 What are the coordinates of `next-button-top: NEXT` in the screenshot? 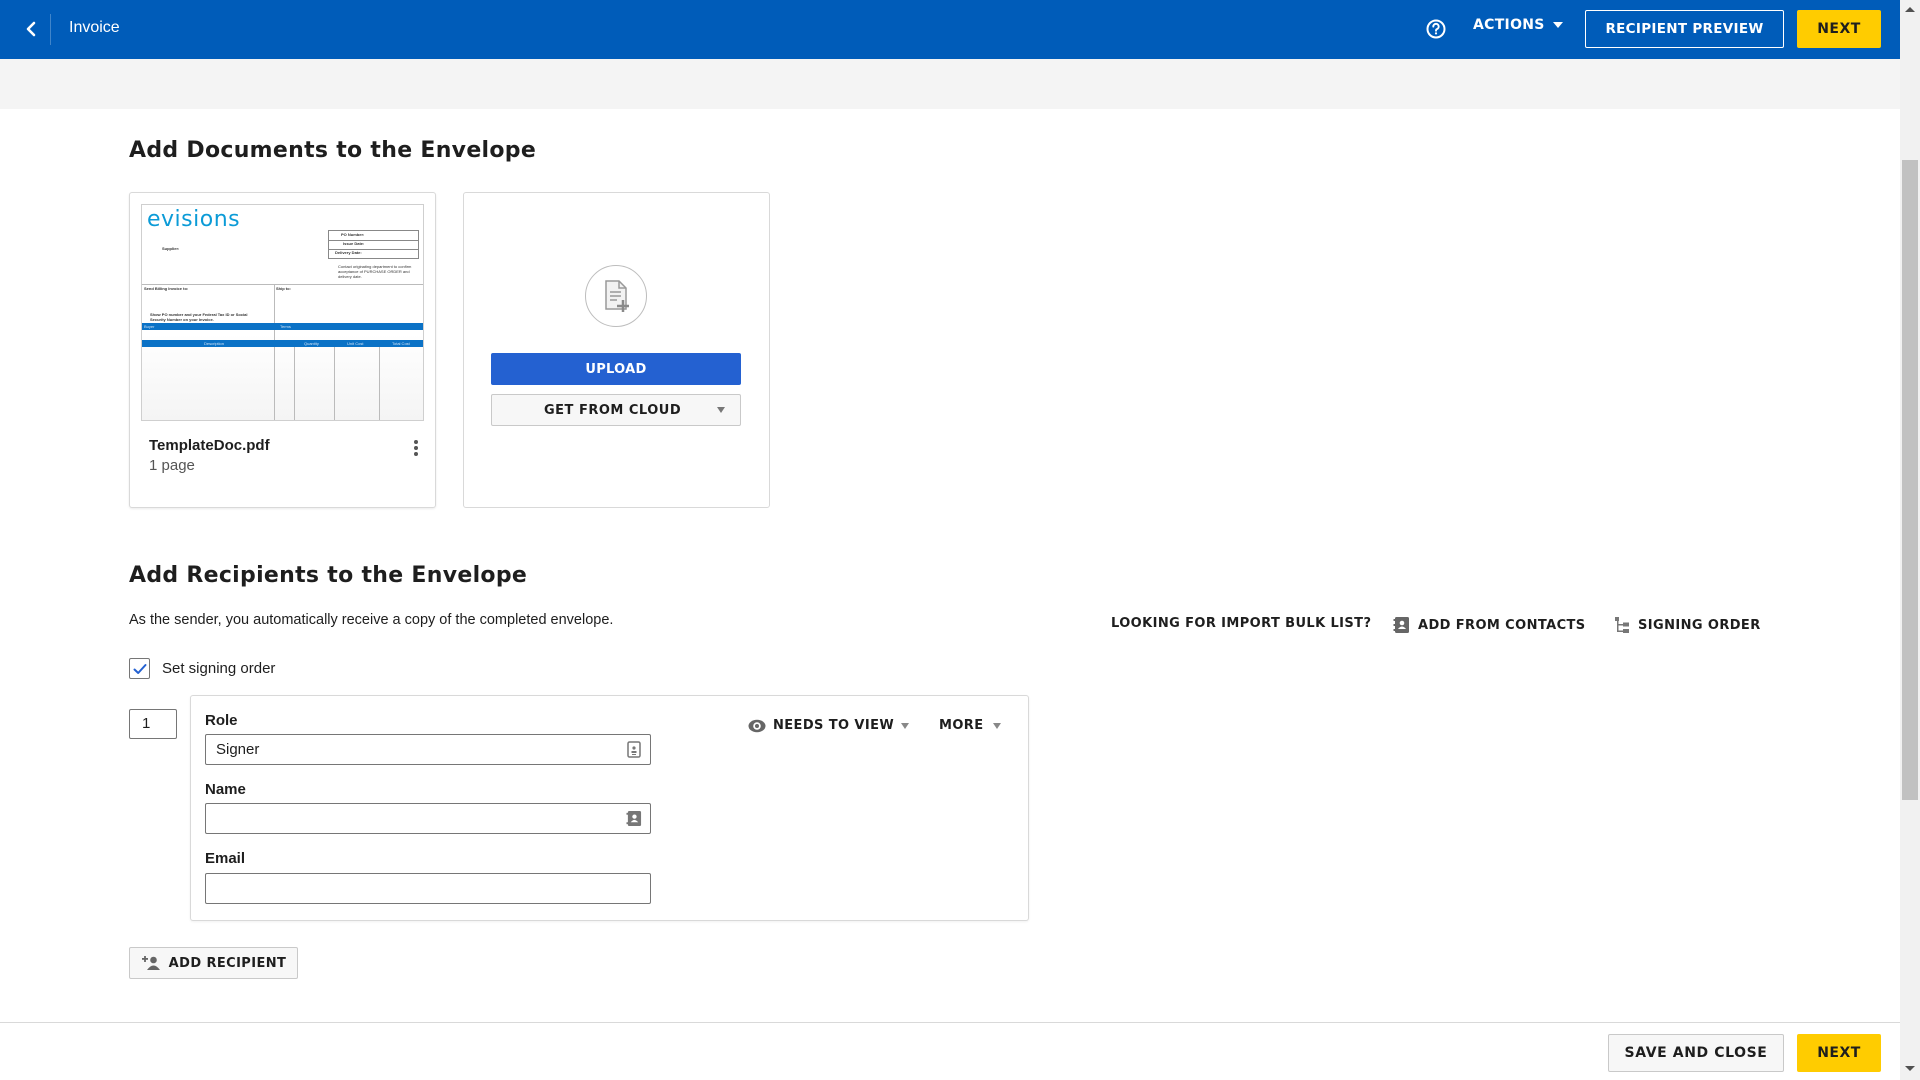 It's located at (1839, 29).